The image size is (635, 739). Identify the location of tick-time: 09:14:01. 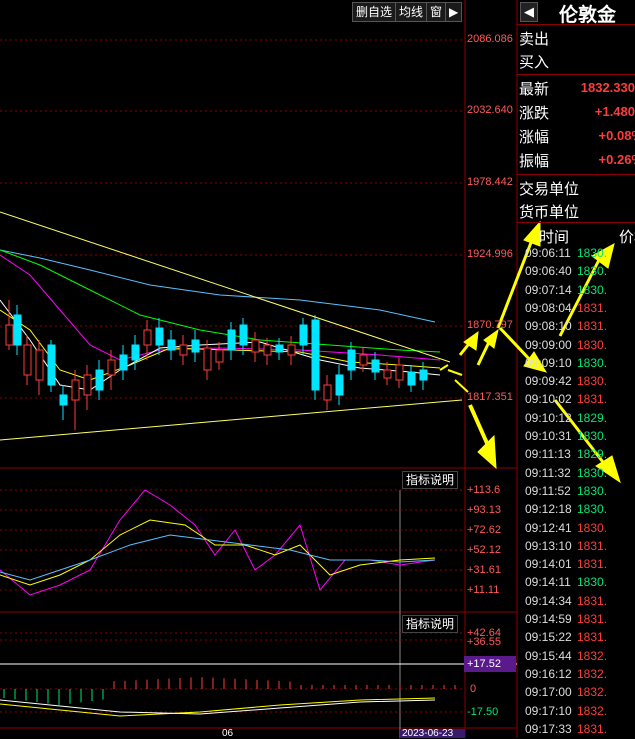
(548, 564).